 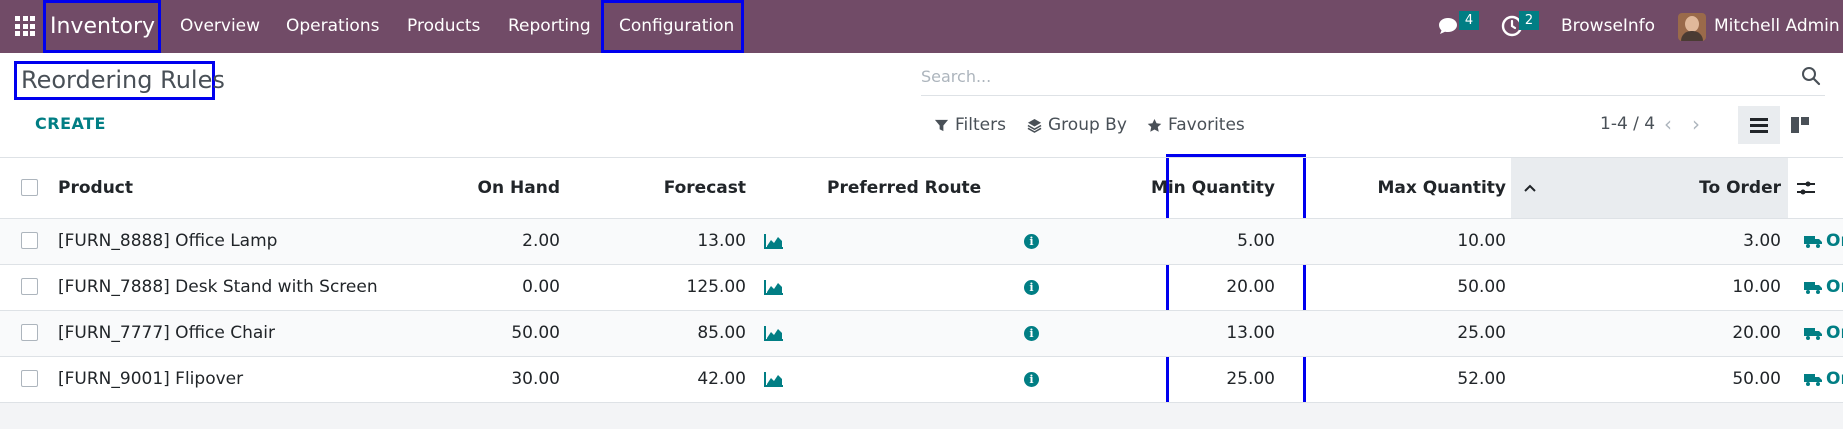 What do you see at coordinates (485, 188) in the screenshot?
I see `header-on-hand: On Hand` at bounding box center [485, 188].